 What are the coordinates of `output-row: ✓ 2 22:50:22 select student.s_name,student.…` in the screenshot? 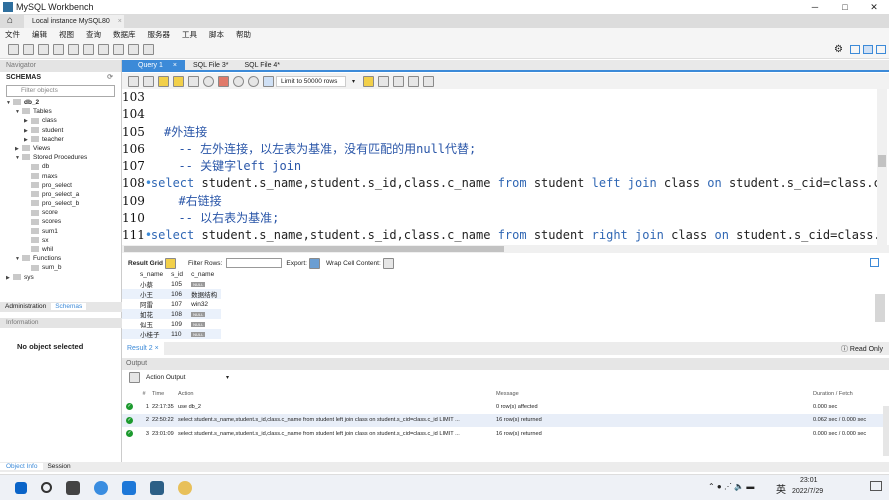 It's located at (505, 420).